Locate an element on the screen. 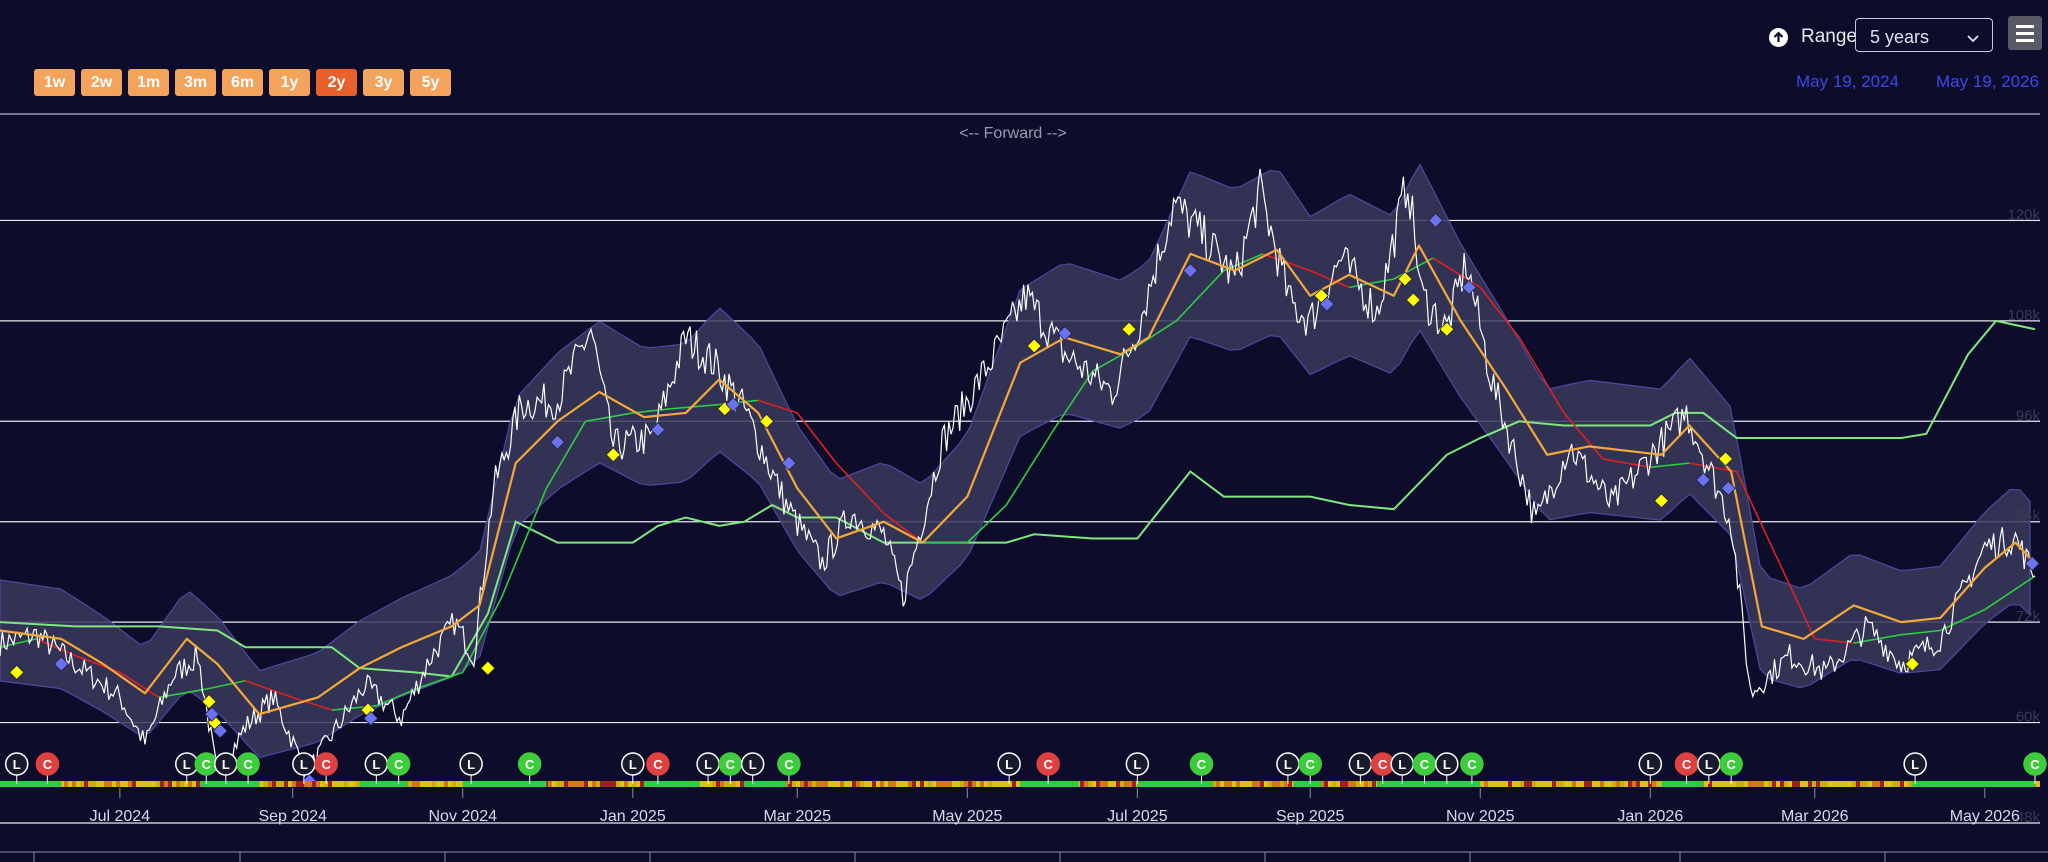  signal-label: L is located at coordinates (1447, 764).